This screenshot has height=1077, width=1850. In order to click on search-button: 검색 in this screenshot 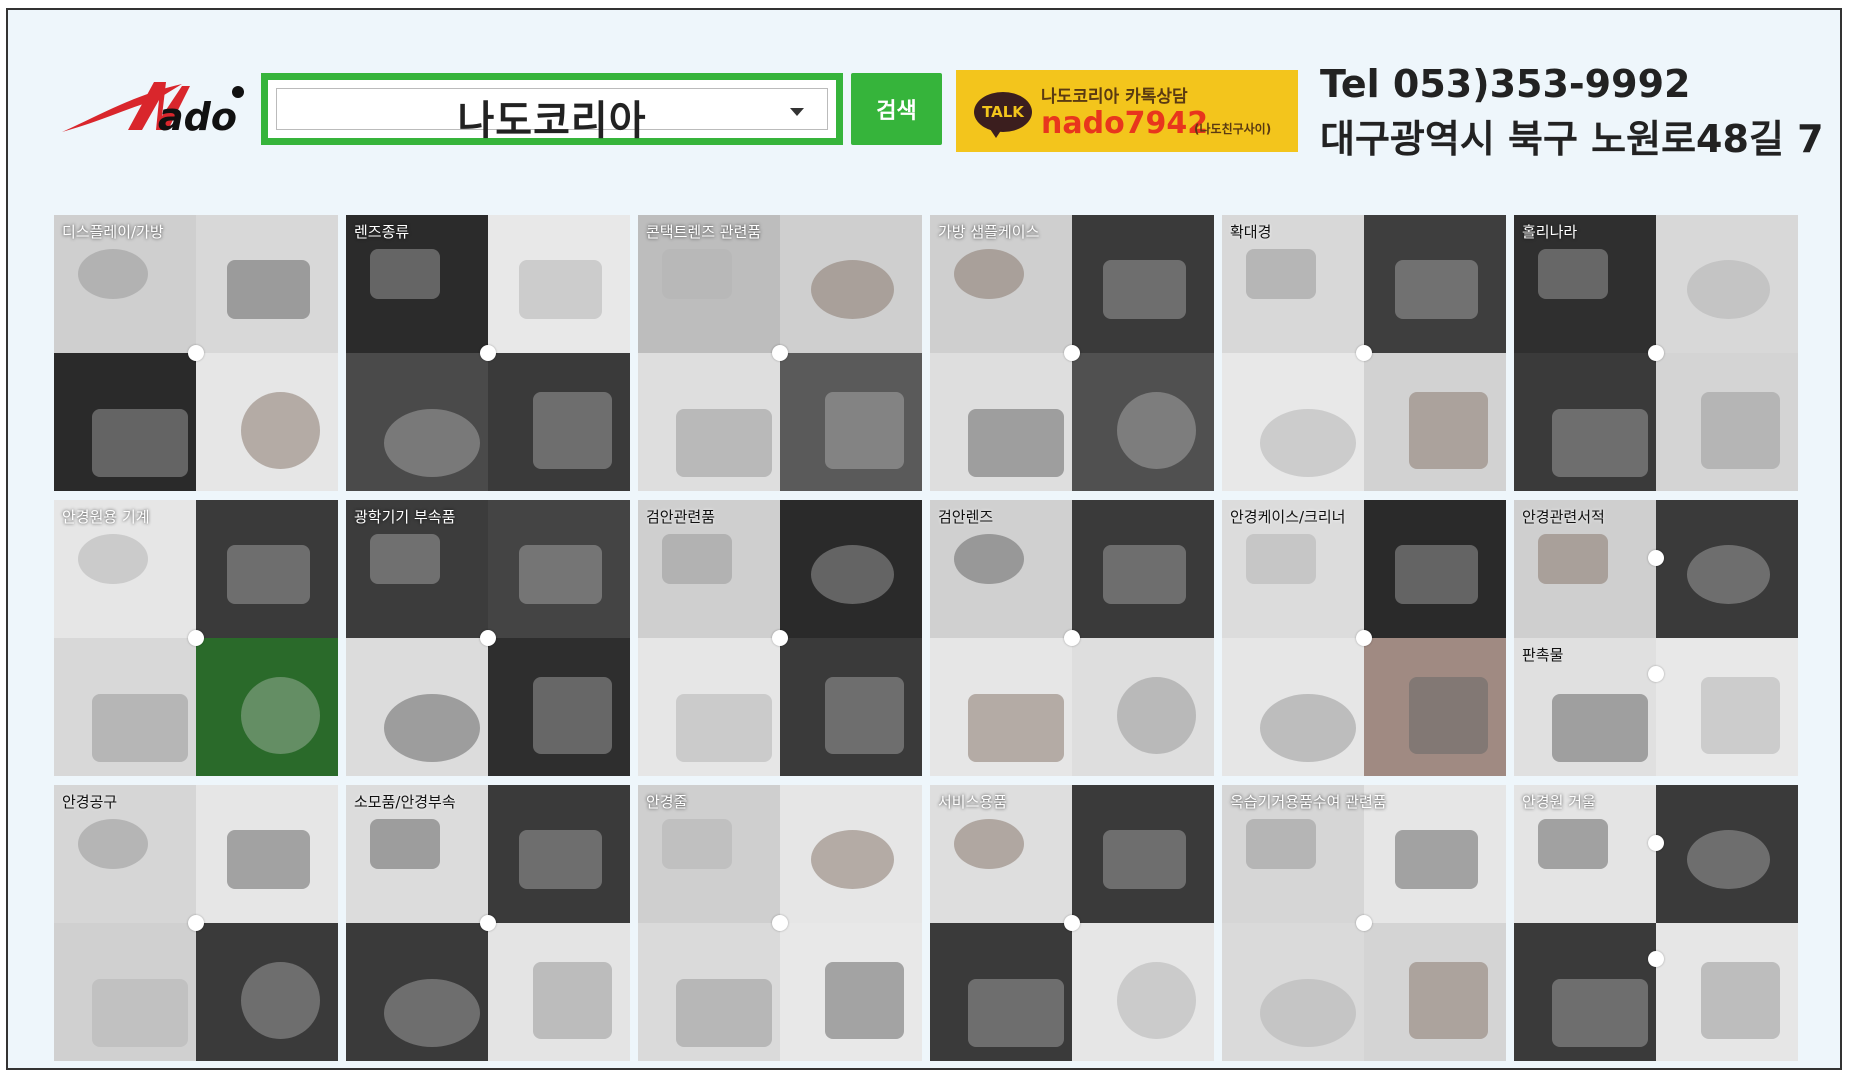, I will do `click(896, 109)`.